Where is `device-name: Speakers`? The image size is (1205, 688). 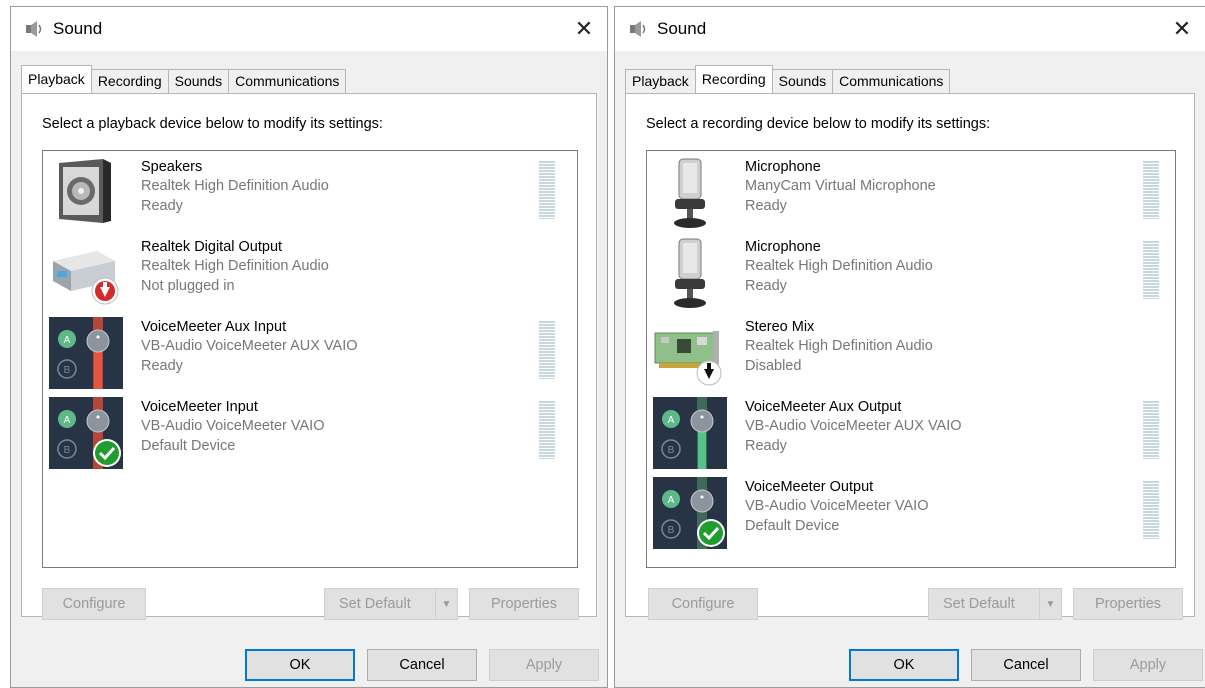 device-name: Speakers is located at coordinates (172, 167).